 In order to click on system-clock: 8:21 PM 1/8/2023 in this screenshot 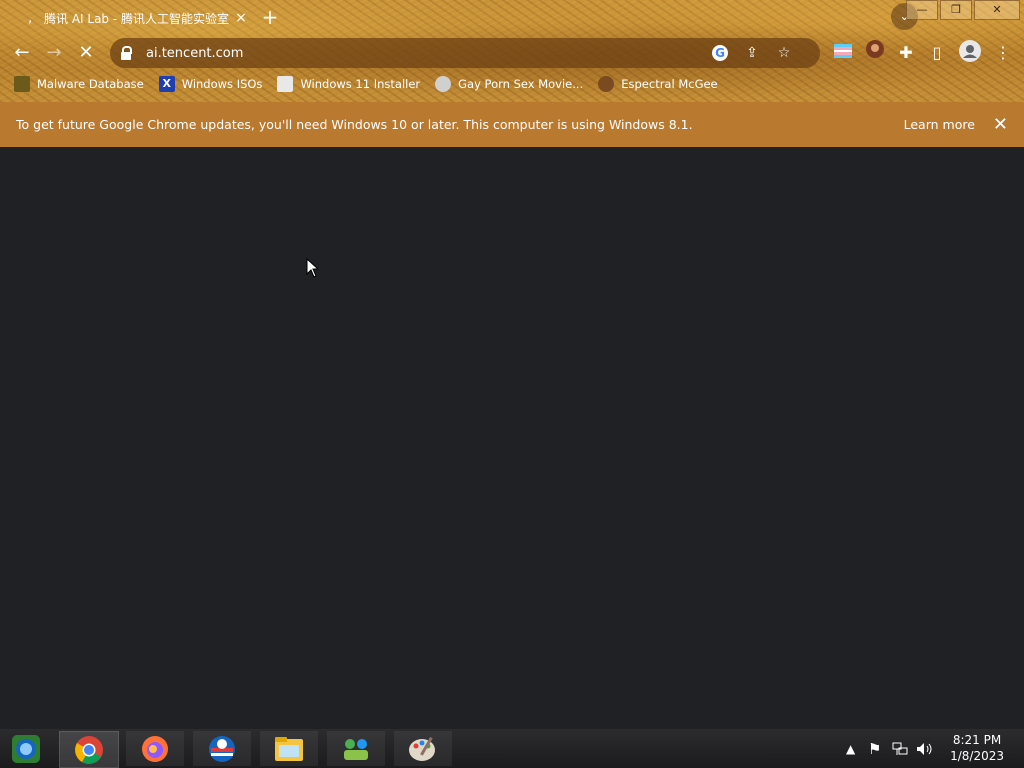, I will do `click(977, 748)`.